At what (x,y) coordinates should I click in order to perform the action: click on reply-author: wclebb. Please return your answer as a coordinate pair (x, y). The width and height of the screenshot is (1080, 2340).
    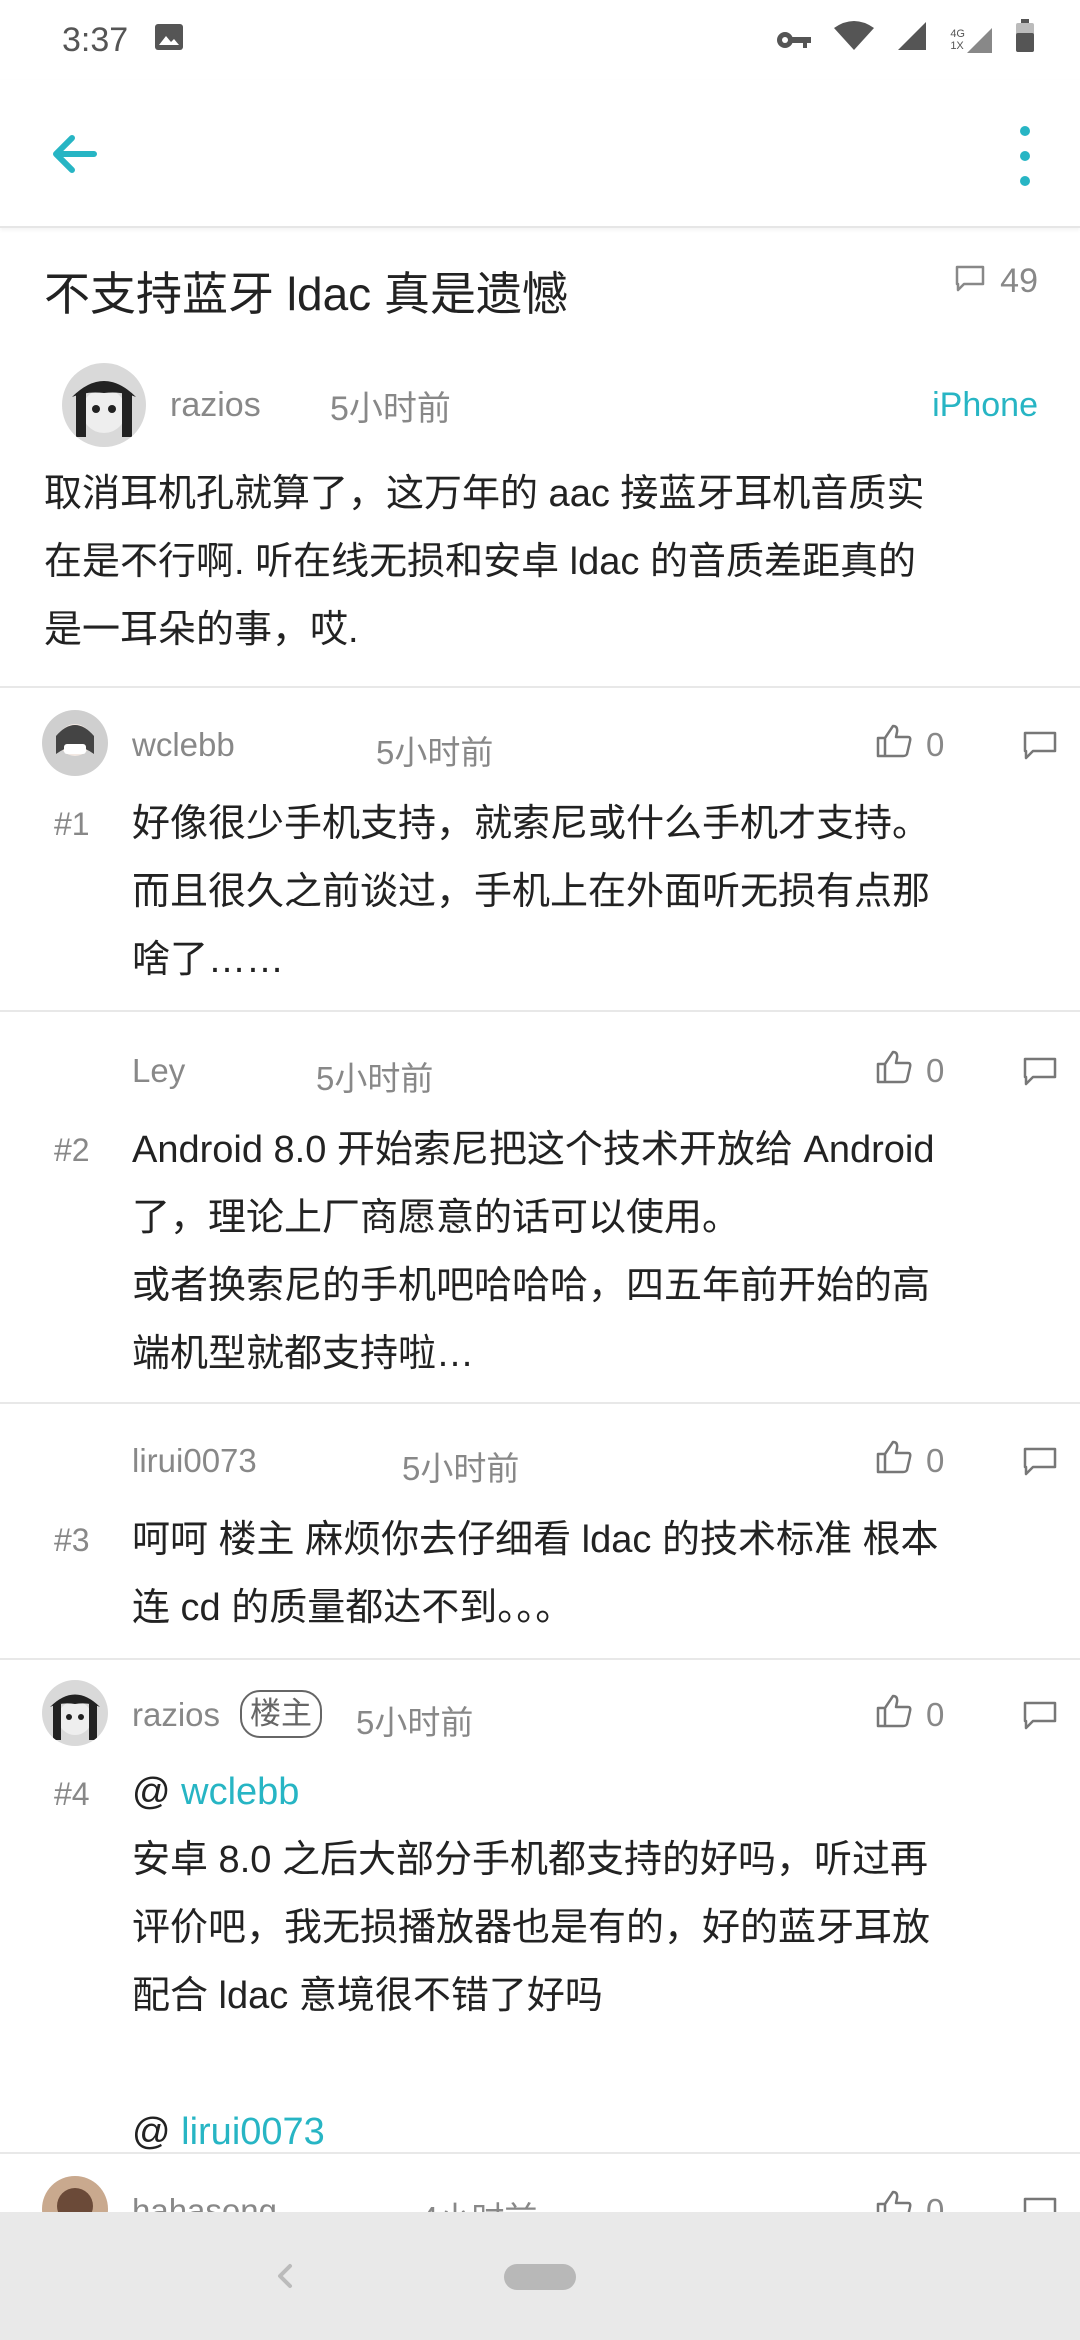
    Looking at the image, I should click on (183, 745).